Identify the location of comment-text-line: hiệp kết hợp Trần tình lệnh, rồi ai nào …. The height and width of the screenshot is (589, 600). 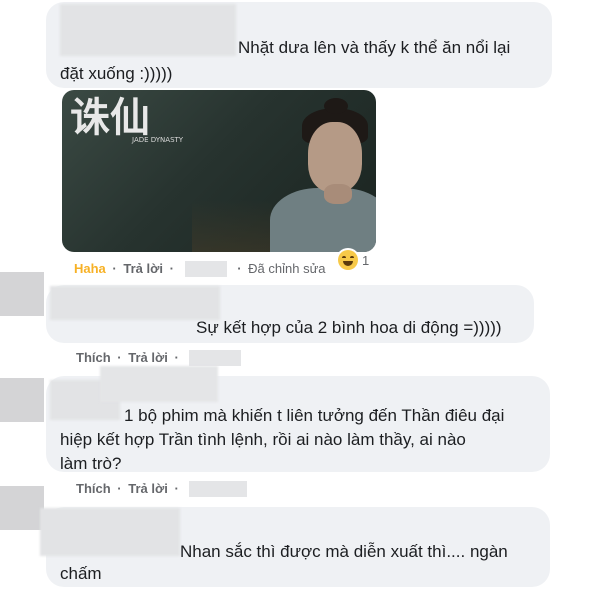
(263, 439).